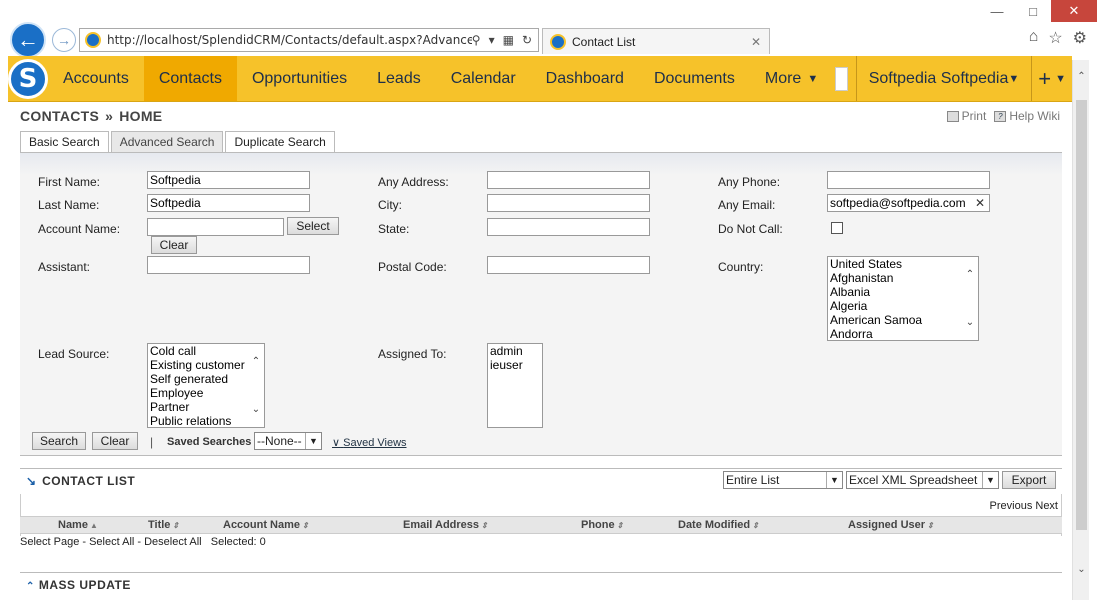 The width and height of the screenshot is (1097, 600). Describe the element at coordinates (527, 40) in the screenshot. I see `refresh-icon: ↻` at that location.